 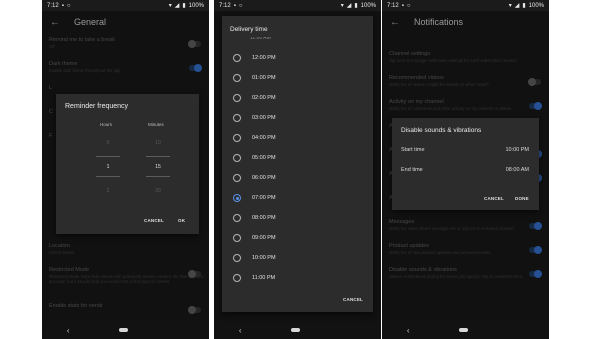 I want to click on option-label: 03:00 PM, so click(x=264, y=118).